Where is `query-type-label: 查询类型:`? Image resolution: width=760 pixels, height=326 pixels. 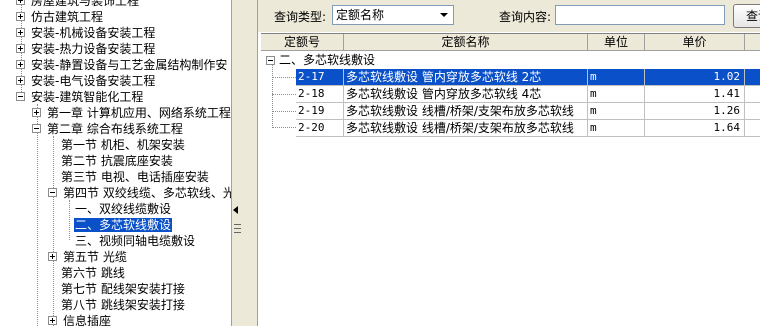 query-type-label: 查询类型: is located at coordinates (300, 17).